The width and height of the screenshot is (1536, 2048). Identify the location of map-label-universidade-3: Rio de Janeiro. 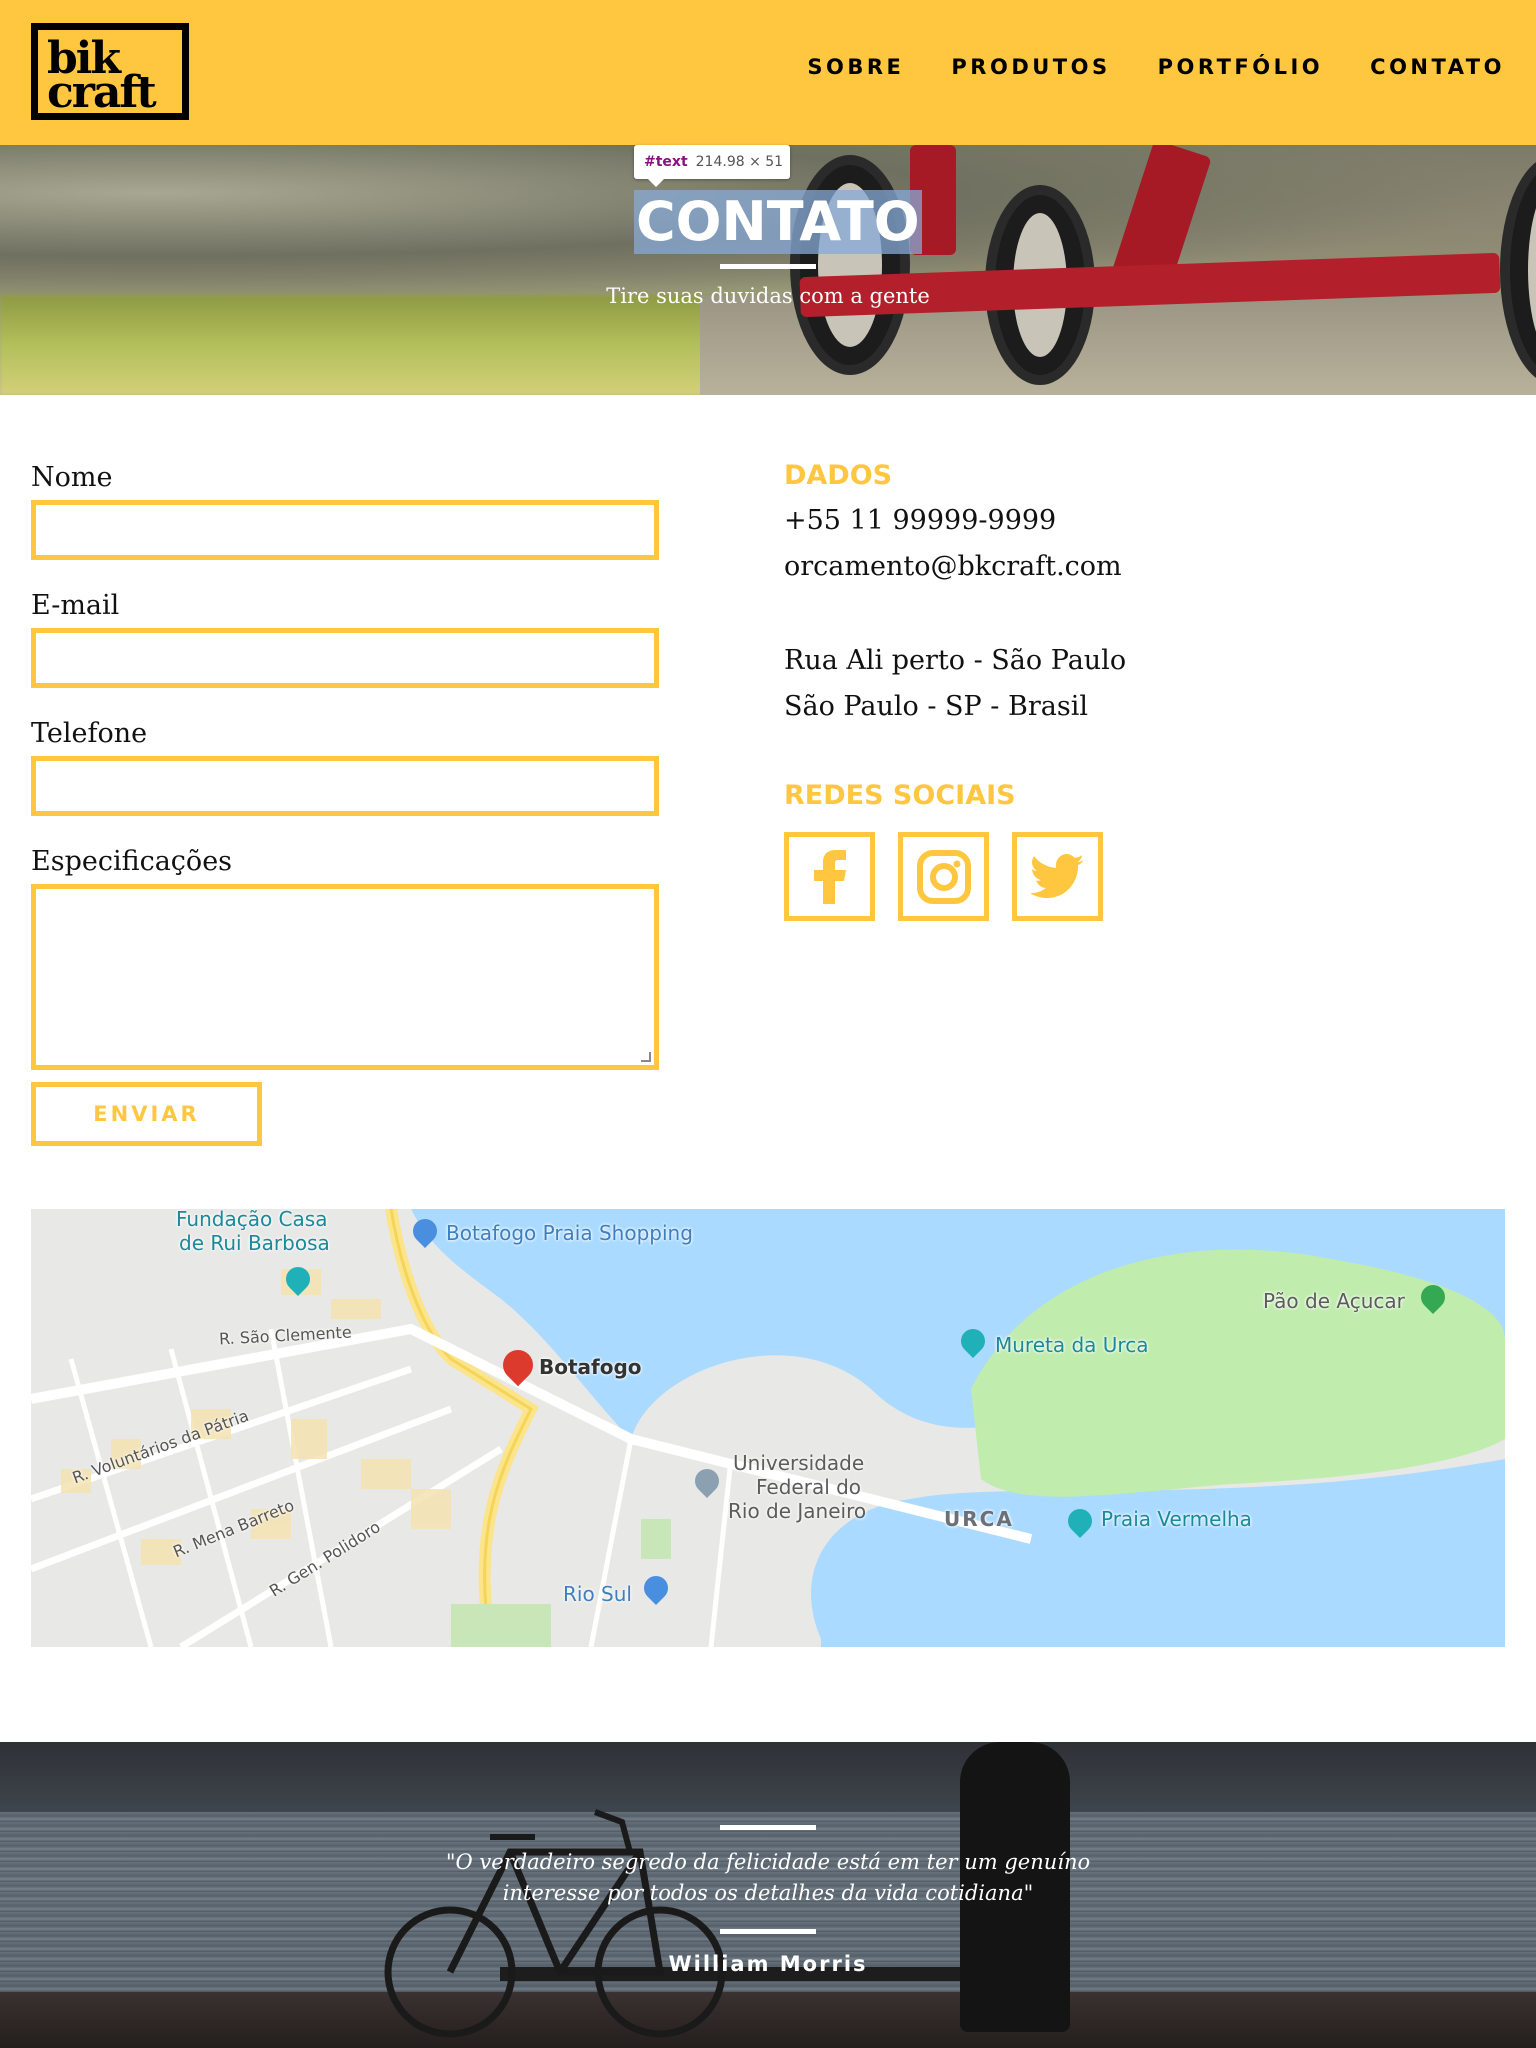
(797, 1511).